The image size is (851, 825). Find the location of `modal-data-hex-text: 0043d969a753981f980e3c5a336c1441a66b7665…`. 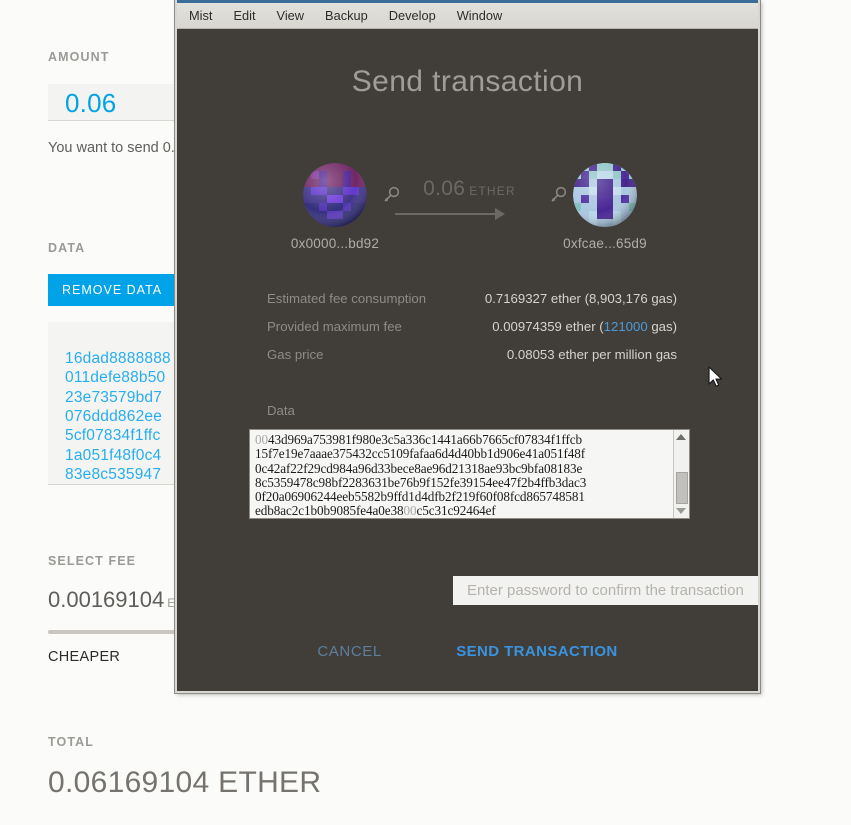

modal-data-hex-text: 0043d969a753981f980e3c5a336c1441a66b7665… is located at coordinates (463, 475).